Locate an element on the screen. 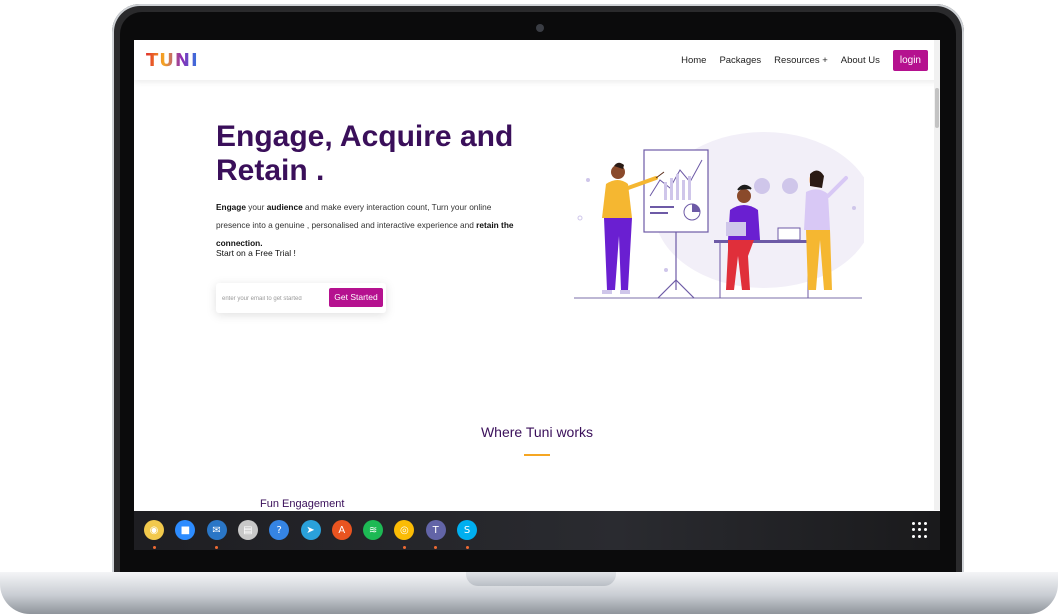 Image resolution: width=1058 pixels, height=614 pixels. nav-packages: Packages is located at coordinates (740, 60).